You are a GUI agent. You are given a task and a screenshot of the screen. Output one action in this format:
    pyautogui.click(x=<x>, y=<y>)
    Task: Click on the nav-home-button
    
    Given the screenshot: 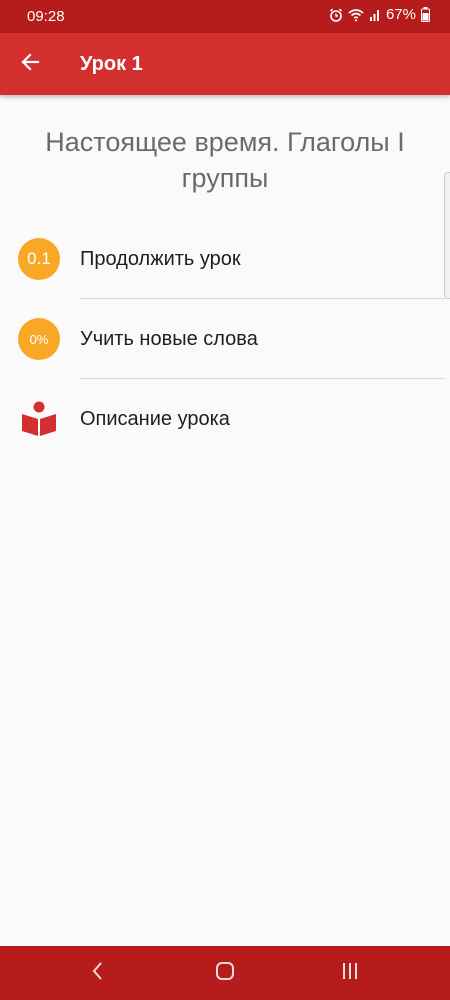 What is the action you would take?
    pyautogui.click(x=225, y=973)
    